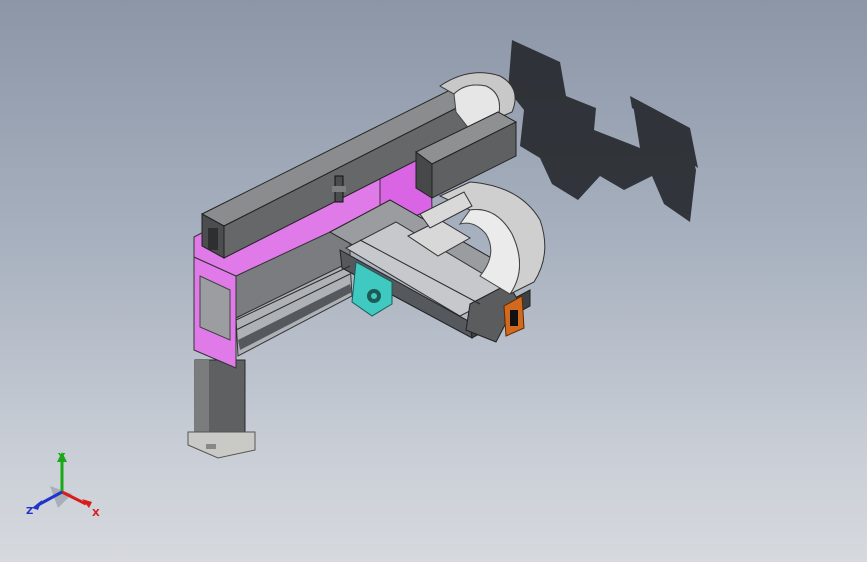 This screenshot has height=562, width=867. What do you see at coordinates (221, 409) in the screenshot?
I see `support-column` at bounding box center [221, 409].